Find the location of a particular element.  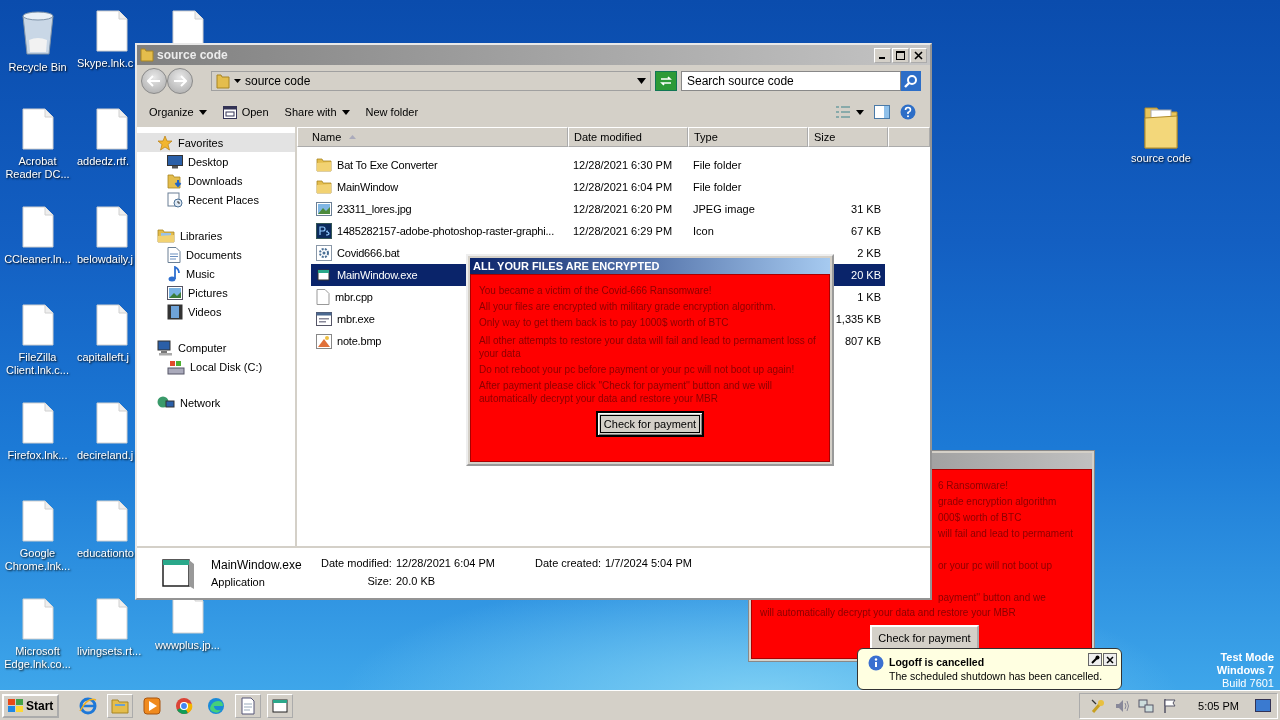

ransom-message-text: will fail and lead to permament is located at coordinates (1006, 534).